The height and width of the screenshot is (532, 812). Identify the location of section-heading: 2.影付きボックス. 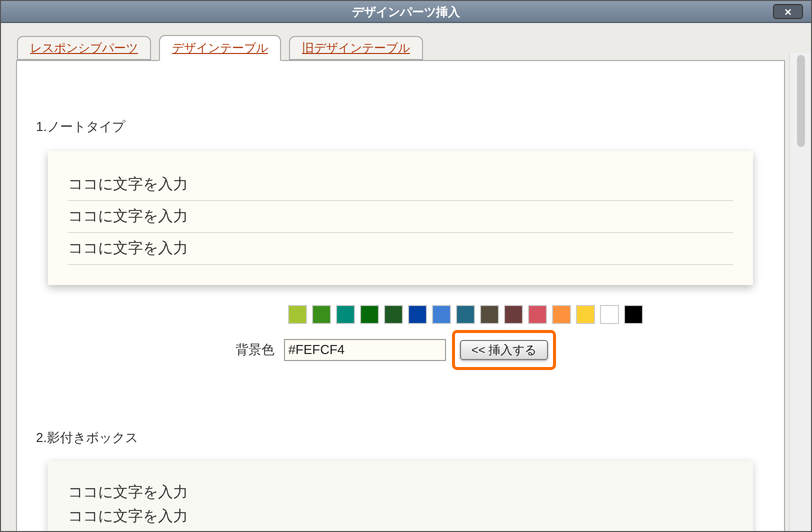
(87, 437).